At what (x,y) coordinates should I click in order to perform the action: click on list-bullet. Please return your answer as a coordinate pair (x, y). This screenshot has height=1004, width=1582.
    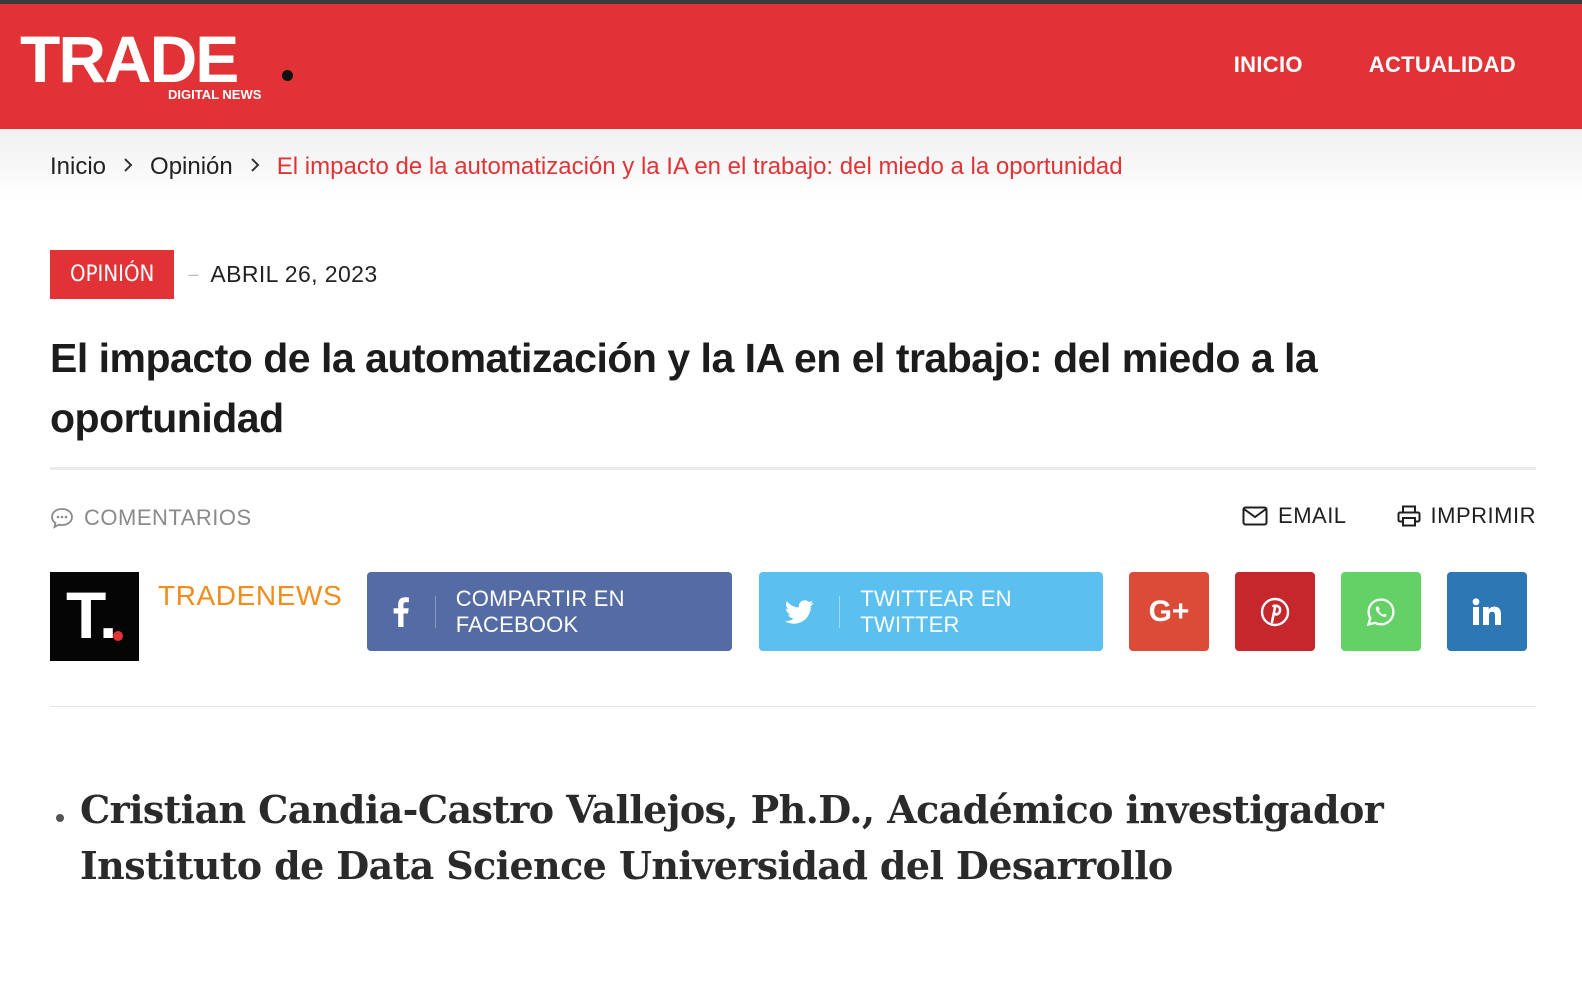
    Looking at the image, I should click on (60, 818).